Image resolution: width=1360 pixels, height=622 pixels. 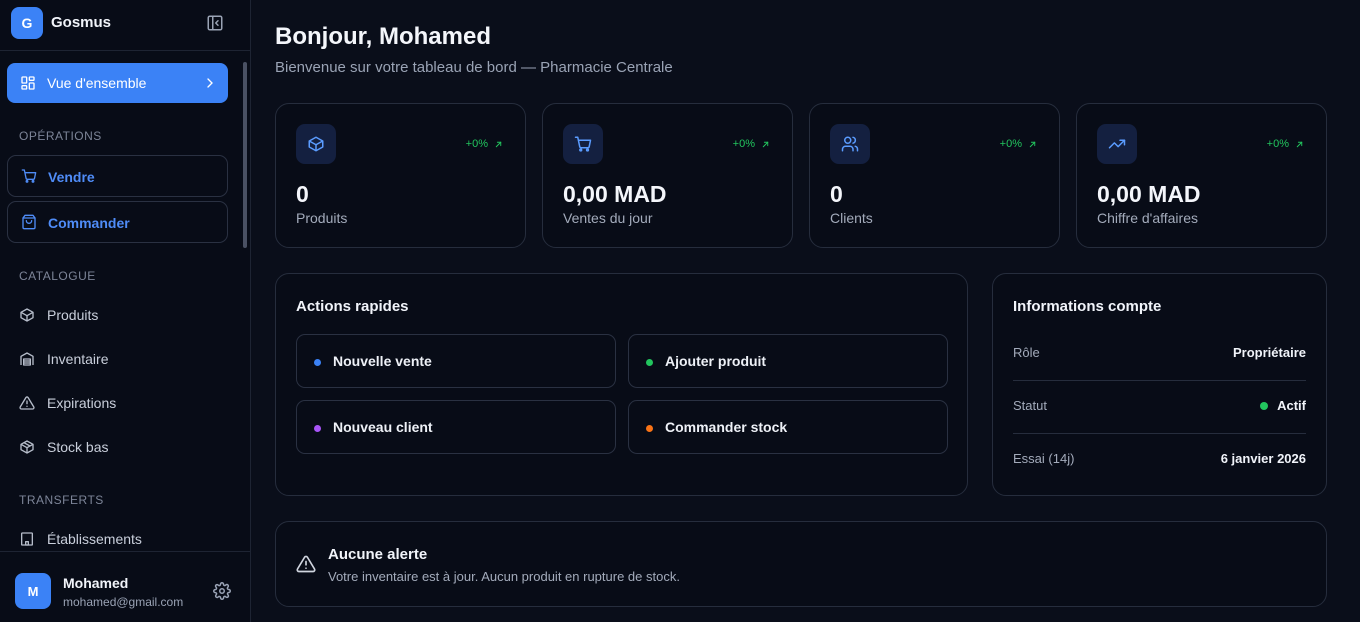 What do you see at coordinates (850, 144) in the screenshot?
I see `users-icon` at bounding box center [850, 144].